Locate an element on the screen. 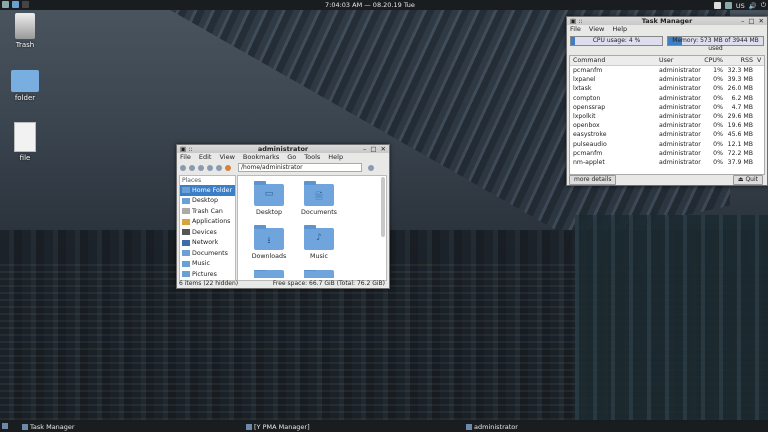 This screenshot has width=768, height=432. new-tab-icon is located at coordinates (183, 167).